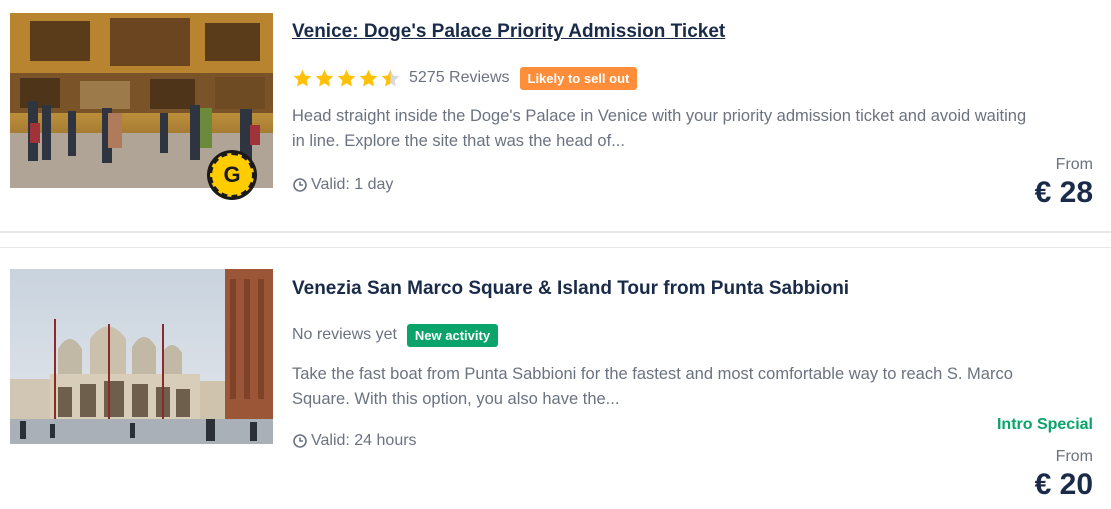 This screenshot has height=509, width=1111. What do you see at coordinates (352, 184) in the screenshot?
I see `validity-text: Valid: 1 day` at bounding box center [352, 184].